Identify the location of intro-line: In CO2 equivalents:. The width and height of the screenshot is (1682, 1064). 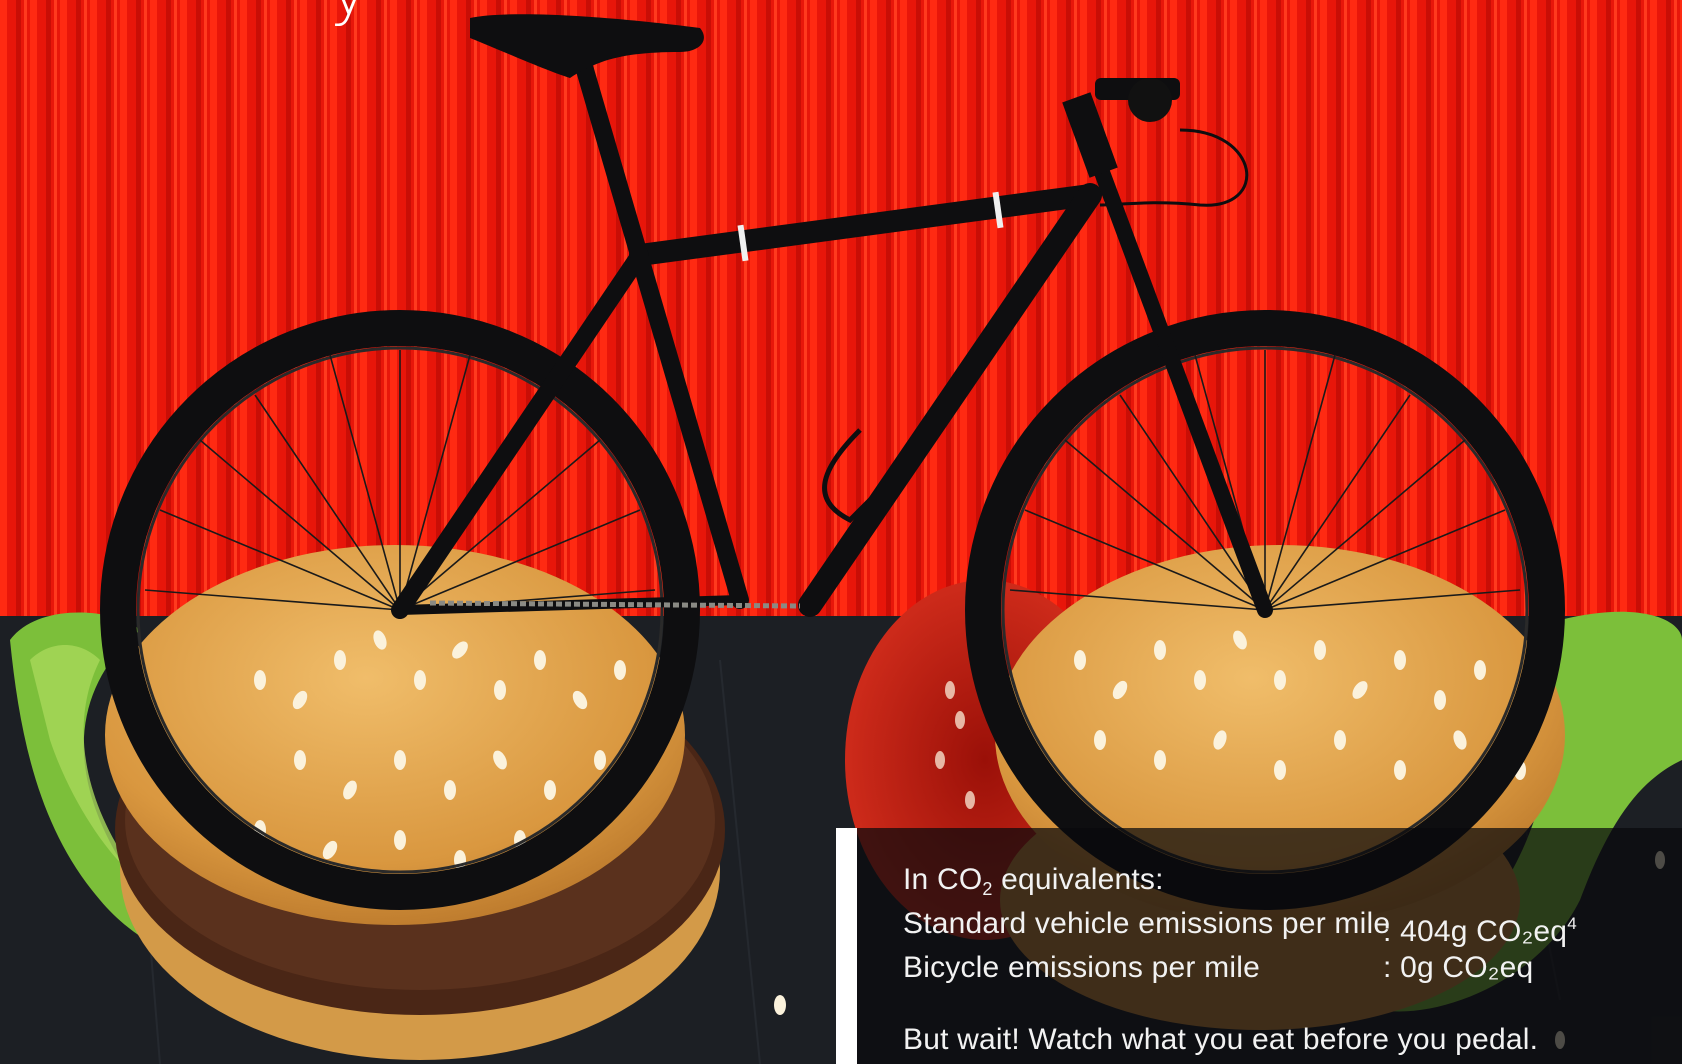
(1283, 880).